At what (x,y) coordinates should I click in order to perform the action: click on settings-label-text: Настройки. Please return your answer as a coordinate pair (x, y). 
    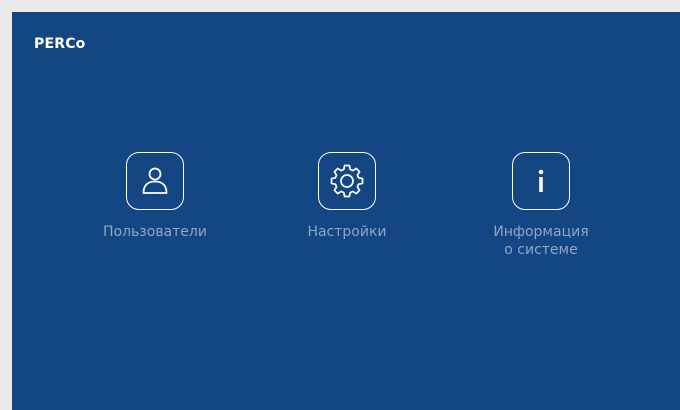
    Looking at the image, I should click on (347, 232).